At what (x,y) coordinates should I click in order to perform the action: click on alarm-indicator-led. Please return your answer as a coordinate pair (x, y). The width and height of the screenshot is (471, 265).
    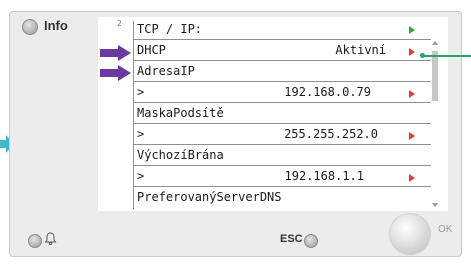
    Looking at the image, I should click on (35, 241).